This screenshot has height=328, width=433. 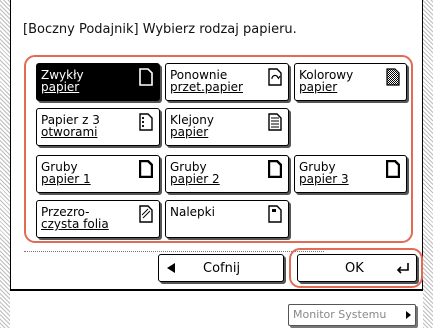 I want to click on color-paper-icon, so click(x=393, y=77).